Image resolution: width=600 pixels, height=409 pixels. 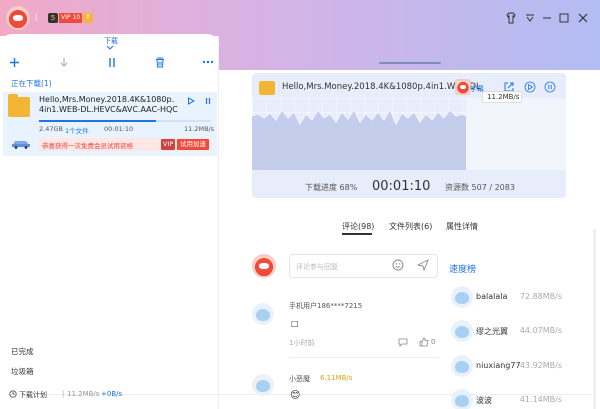 What do you see at coordinates (267, 88) in the screenshot?
I see `detail-folder-icon` at bounding box center [267, 88].